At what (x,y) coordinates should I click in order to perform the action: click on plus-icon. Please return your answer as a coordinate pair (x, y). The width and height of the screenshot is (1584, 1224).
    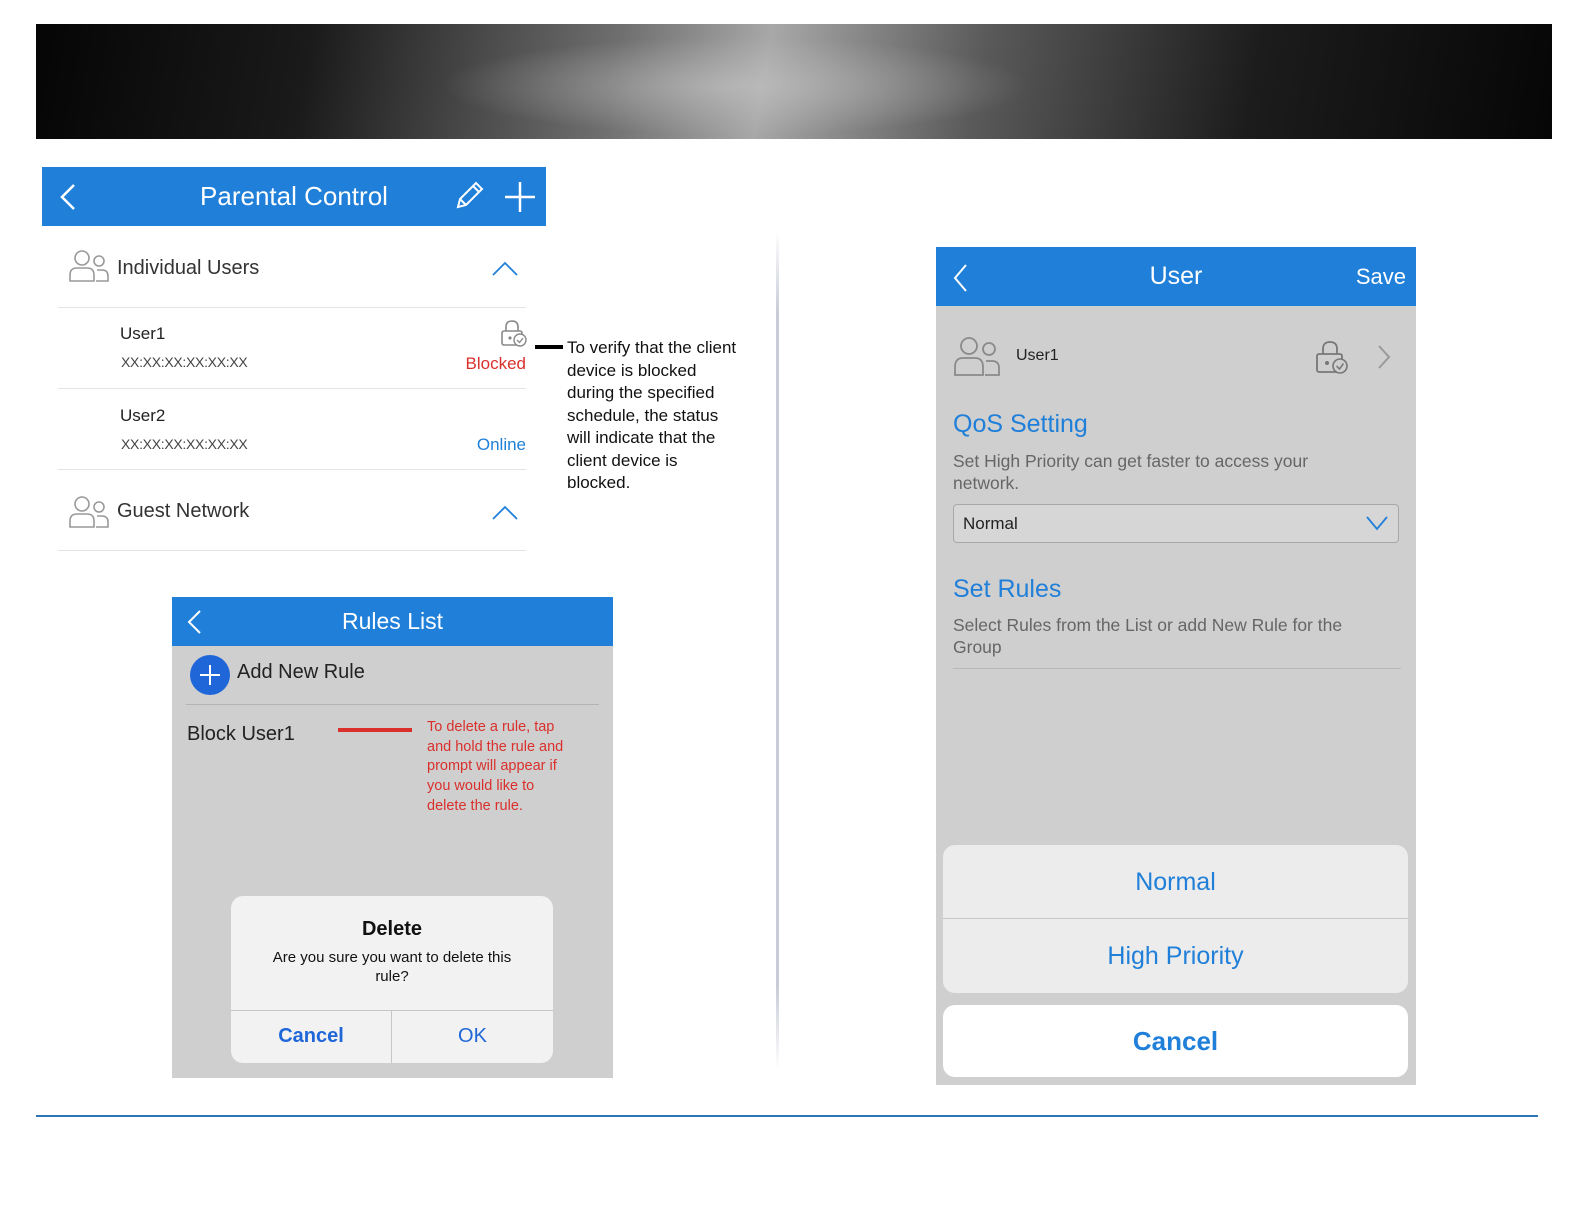
    Looking at the image, I should click on (210, 675).